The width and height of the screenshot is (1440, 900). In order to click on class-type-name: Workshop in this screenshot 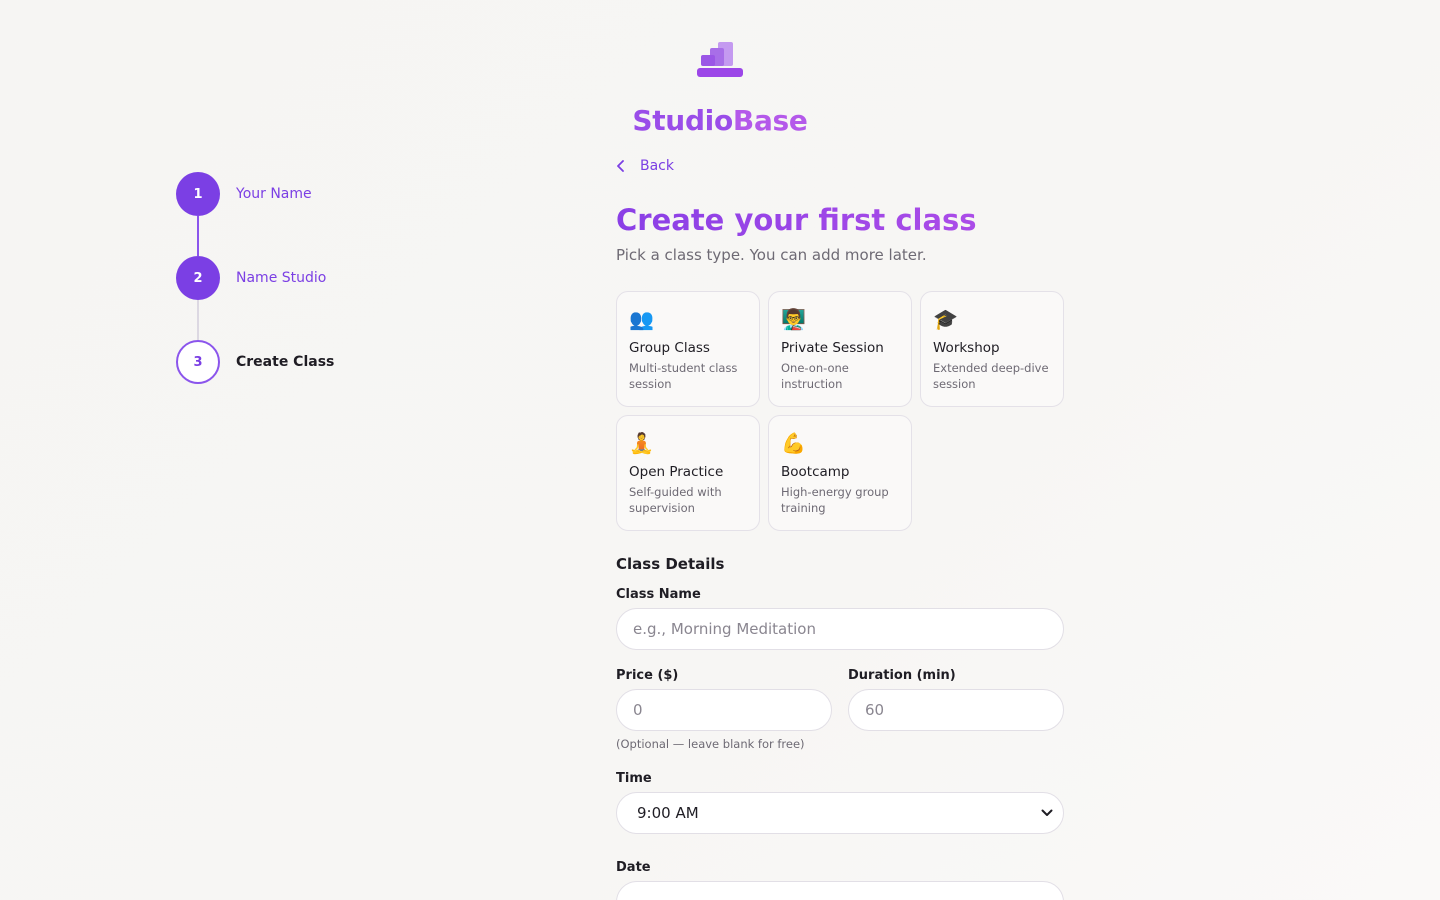, I will do `click(966, 348)`.